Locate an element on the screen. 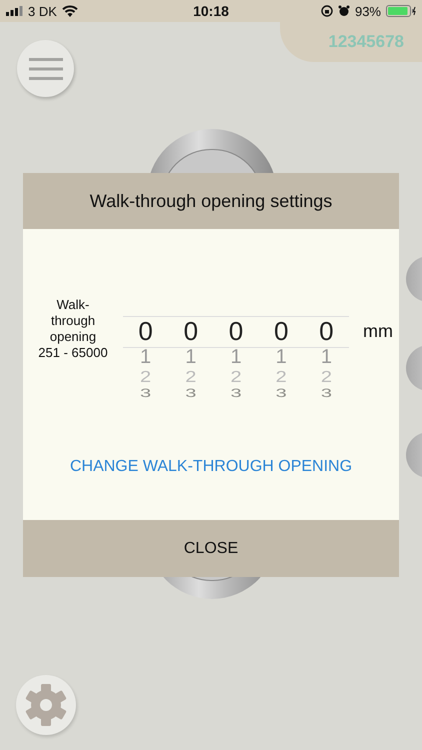 The height and width of the screenshot is (750, 422). settings-icon is located at coordinates (46, 705).